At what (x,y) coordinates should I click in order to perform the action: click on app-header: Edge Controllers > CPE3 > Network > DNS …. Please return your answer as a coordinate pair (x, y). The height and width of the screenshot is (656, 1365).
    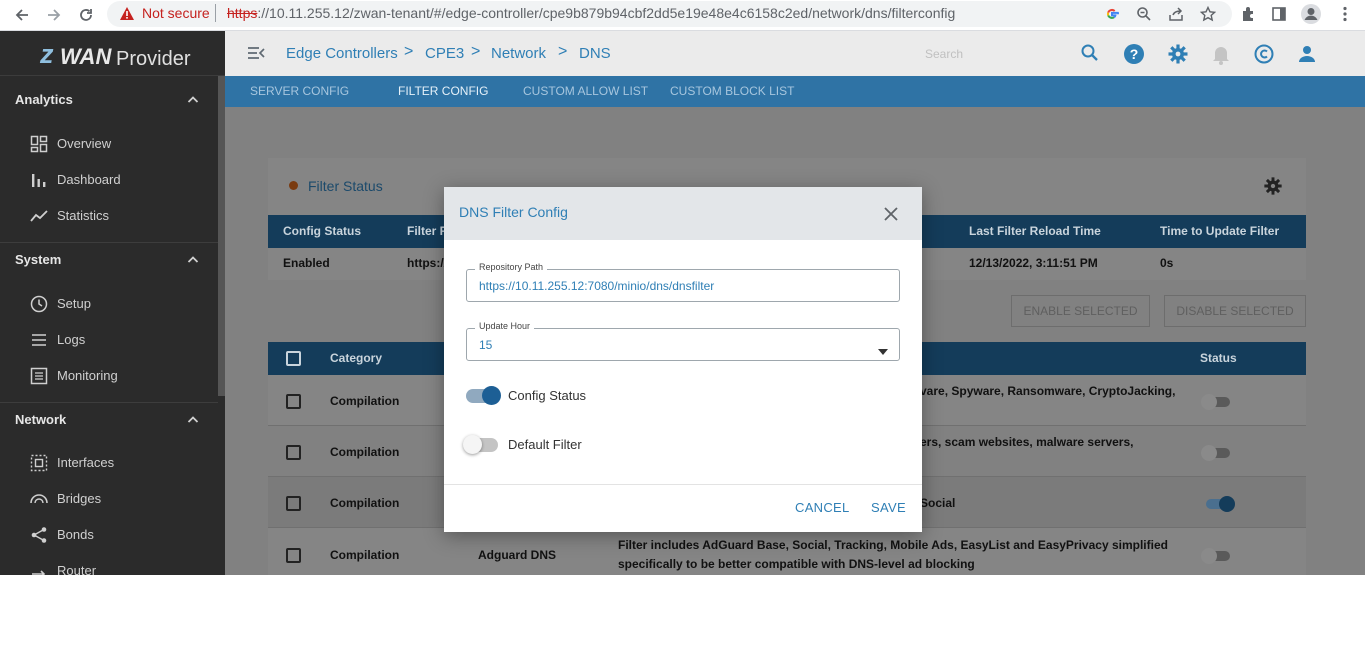
    Looking at the image, I should click on (795, 53).